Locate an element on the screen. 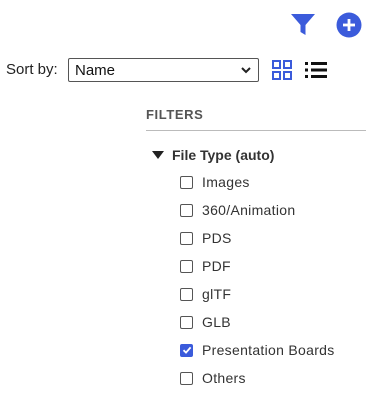  filters-heading: FILTERS is located at coordinates (175, 114).